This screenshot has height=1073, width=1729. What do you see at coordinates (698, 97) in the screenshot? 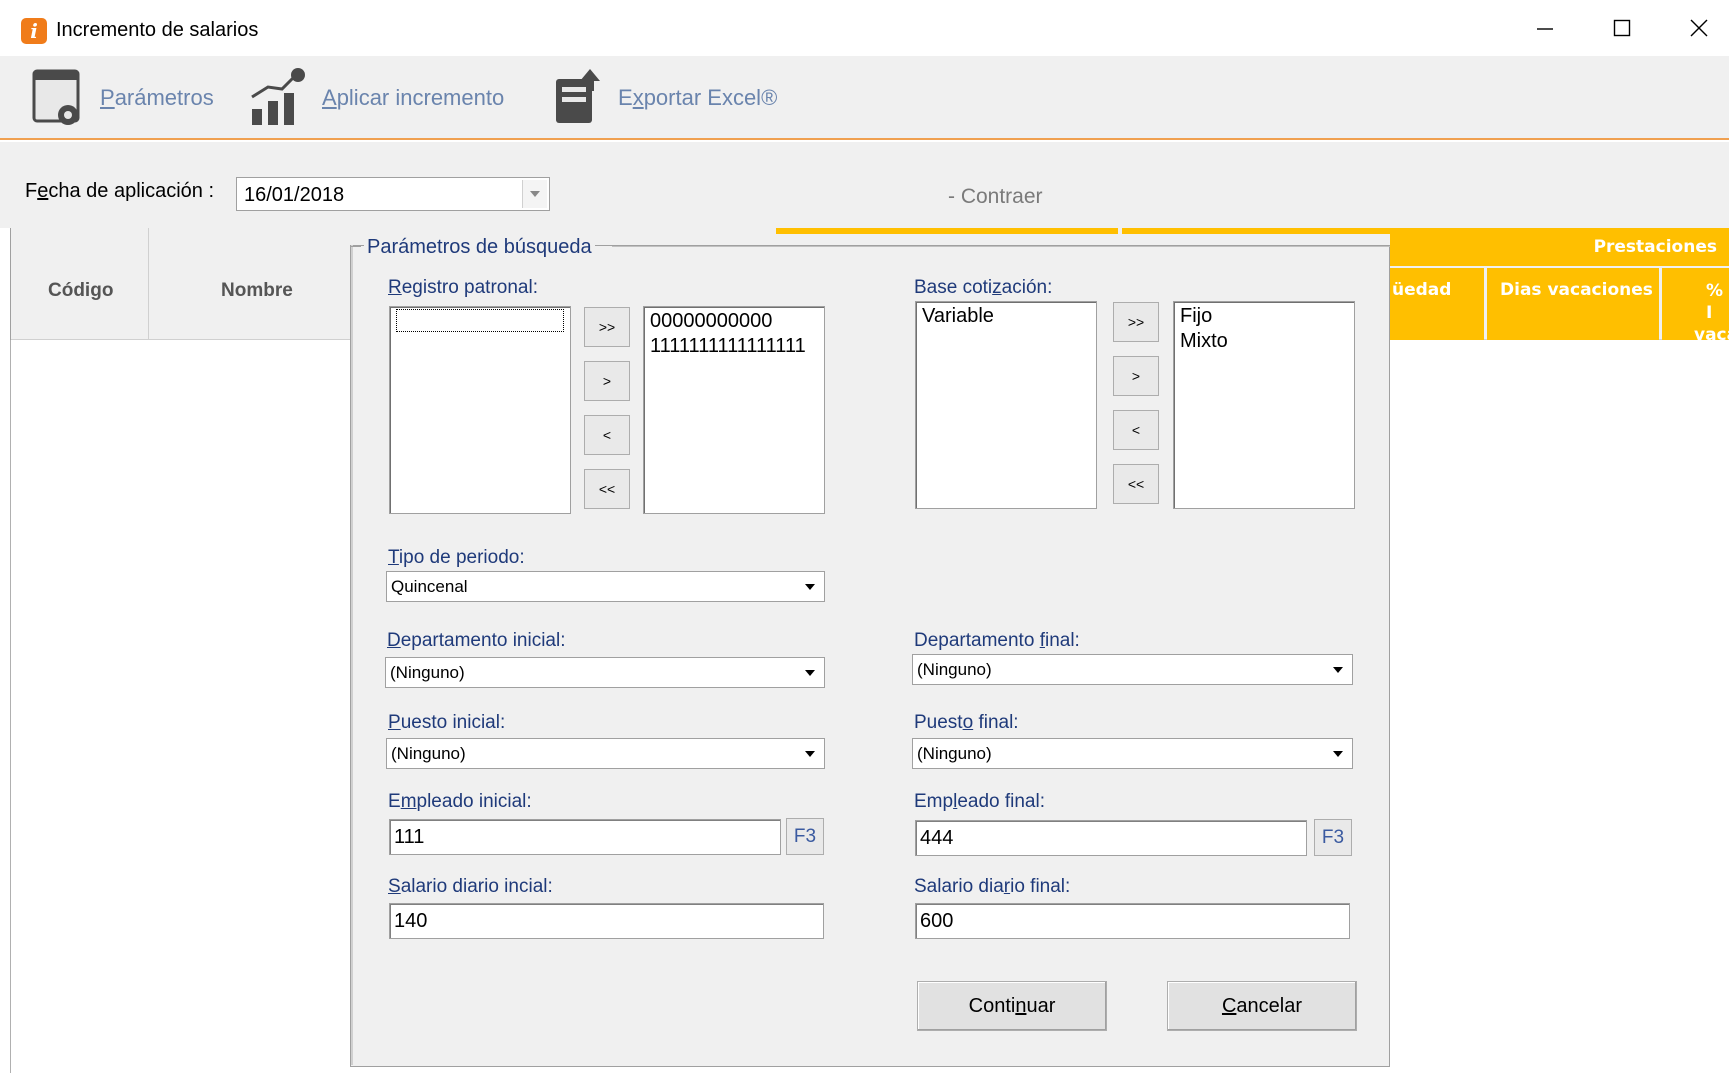
I see `exportar-excel-label: Exportar Excel®` at bounding box center [698, 97].